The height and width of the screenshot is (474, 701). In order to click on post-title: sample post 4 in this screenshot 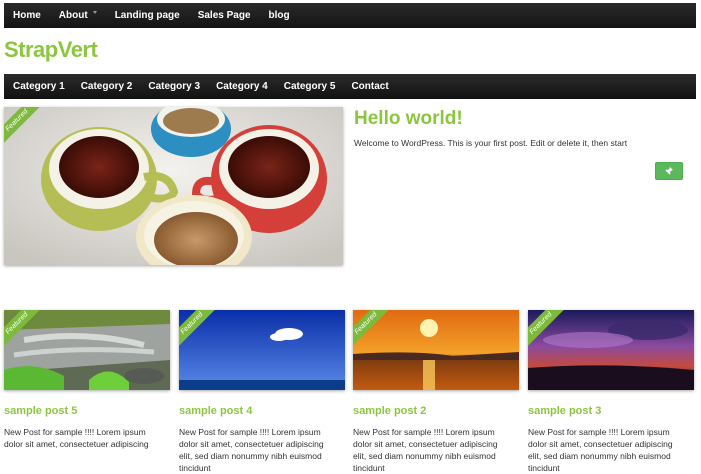, I will do `click(262, 411)`.